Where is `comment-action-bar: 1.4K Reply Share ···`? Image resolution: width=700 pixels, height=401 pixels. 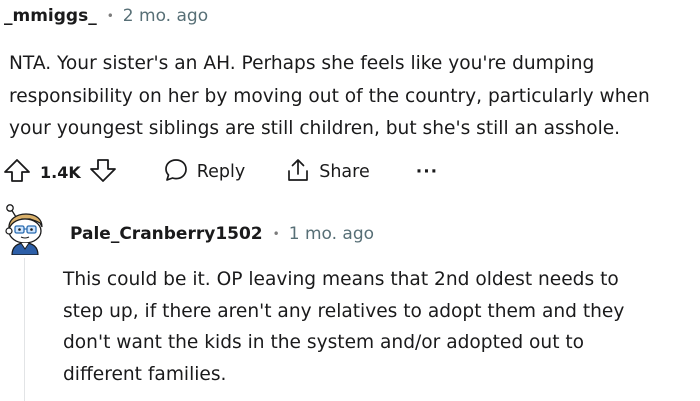
comment-action-bar: 1.4K Reply Share ··· is located at coordinates (219, 172).